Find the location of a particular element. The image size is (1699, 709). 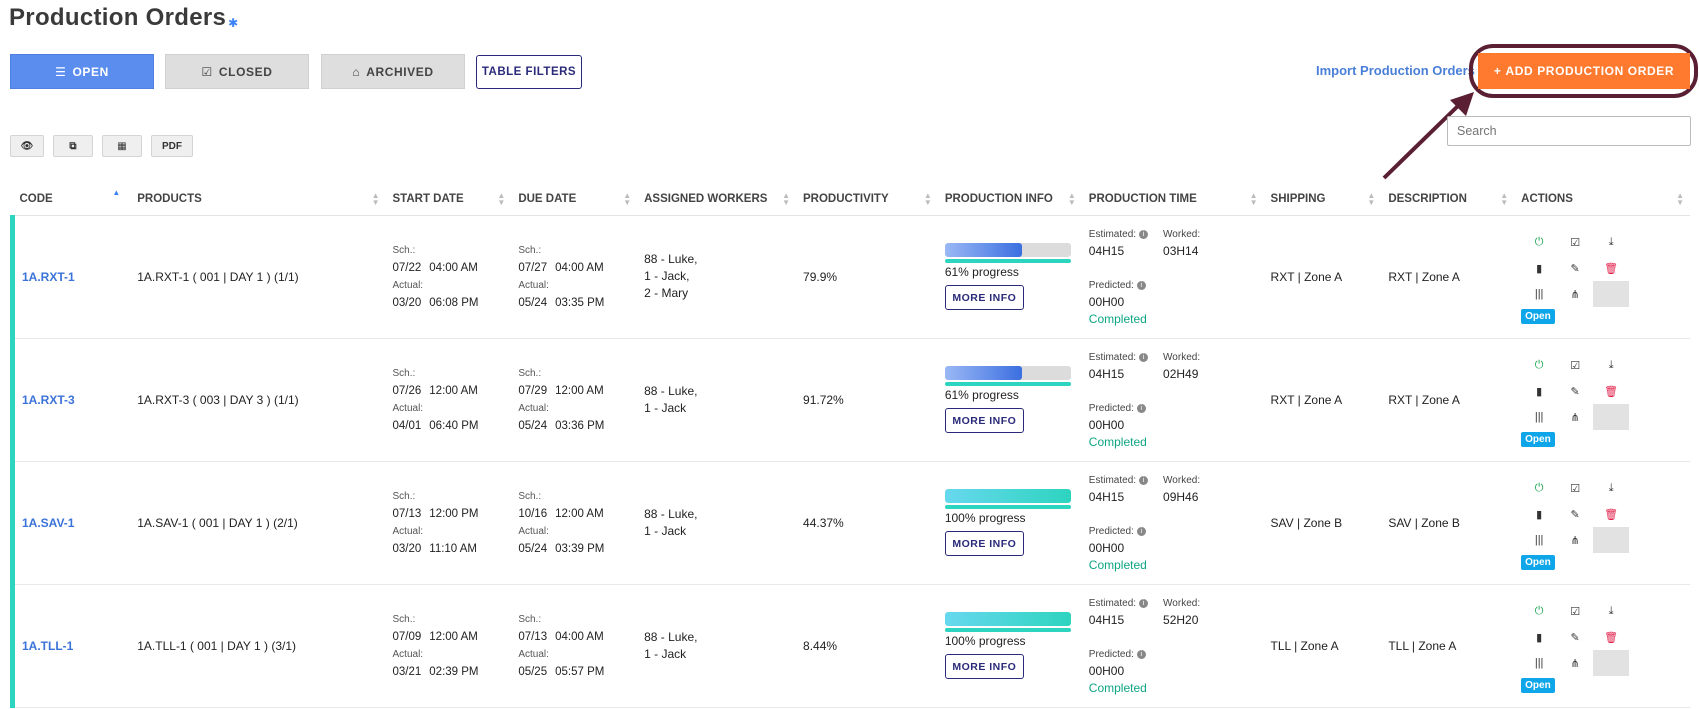

col-production-time: PRODUCTION TIME ▲ ▼ is located at coordinates (1172, 199).